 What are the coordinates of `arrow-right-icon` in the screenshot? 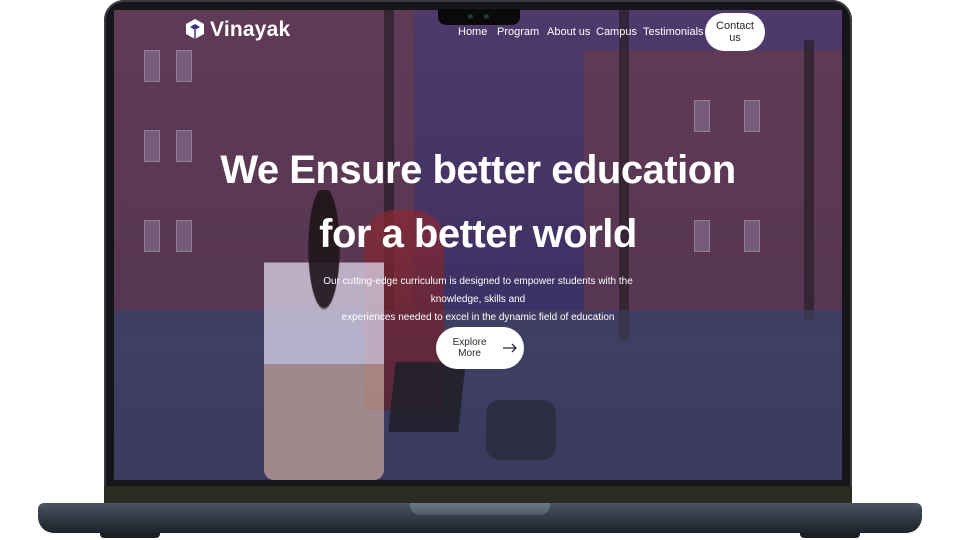 It's located at (510, 348).